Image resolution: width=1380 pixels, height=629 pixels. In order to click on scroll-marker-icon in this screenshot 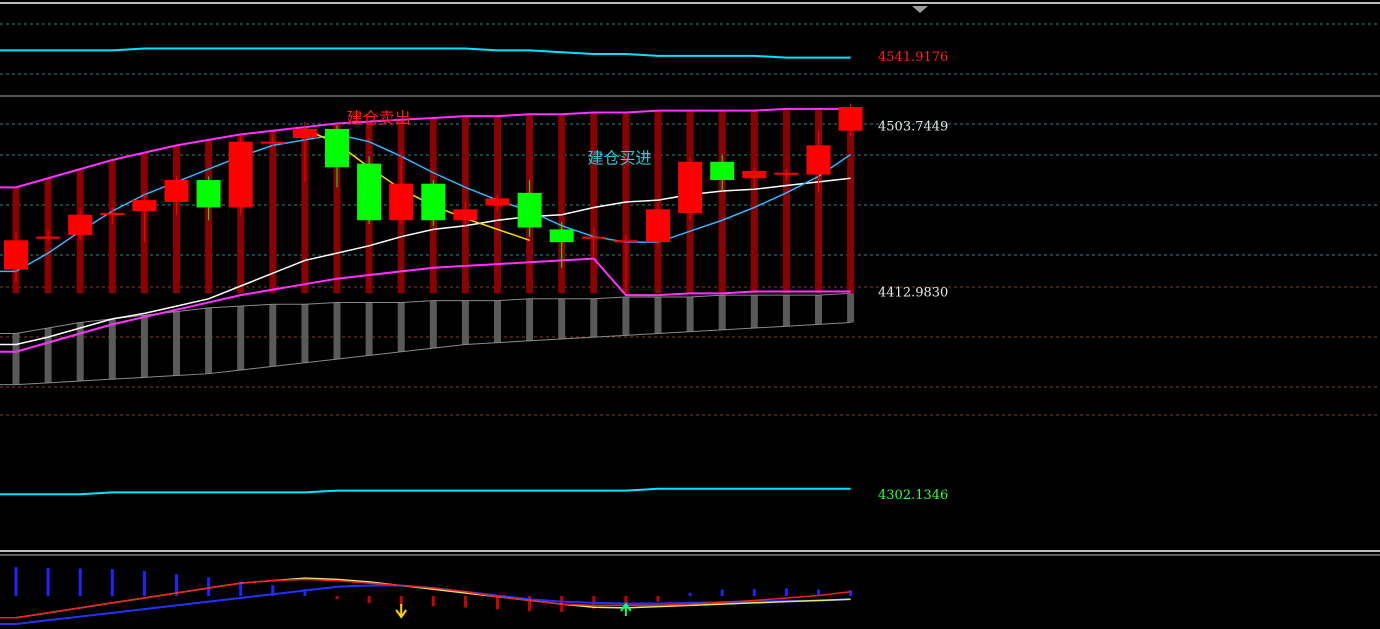, I will do `click(920, 9)`.